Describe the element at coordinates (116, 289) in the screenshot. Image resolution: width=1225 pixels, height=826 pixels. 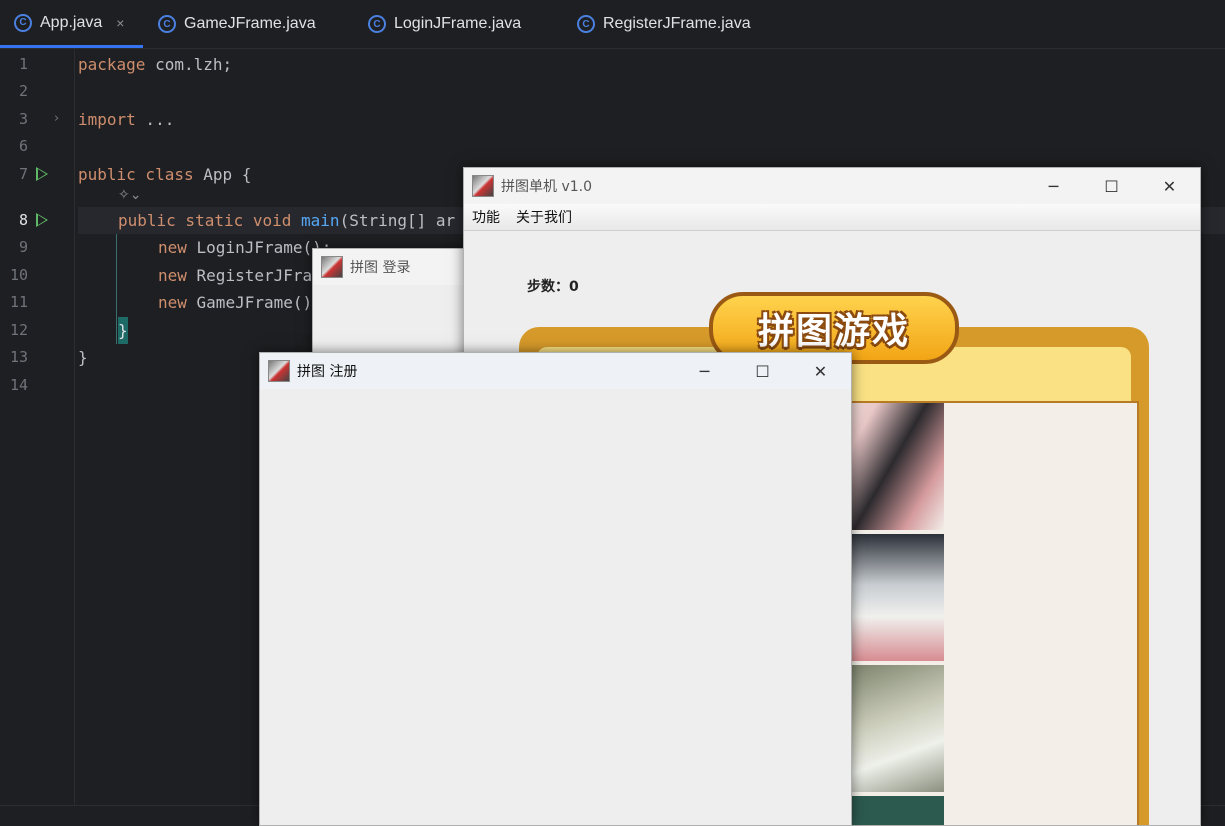
I see `indent-guide` at that location.